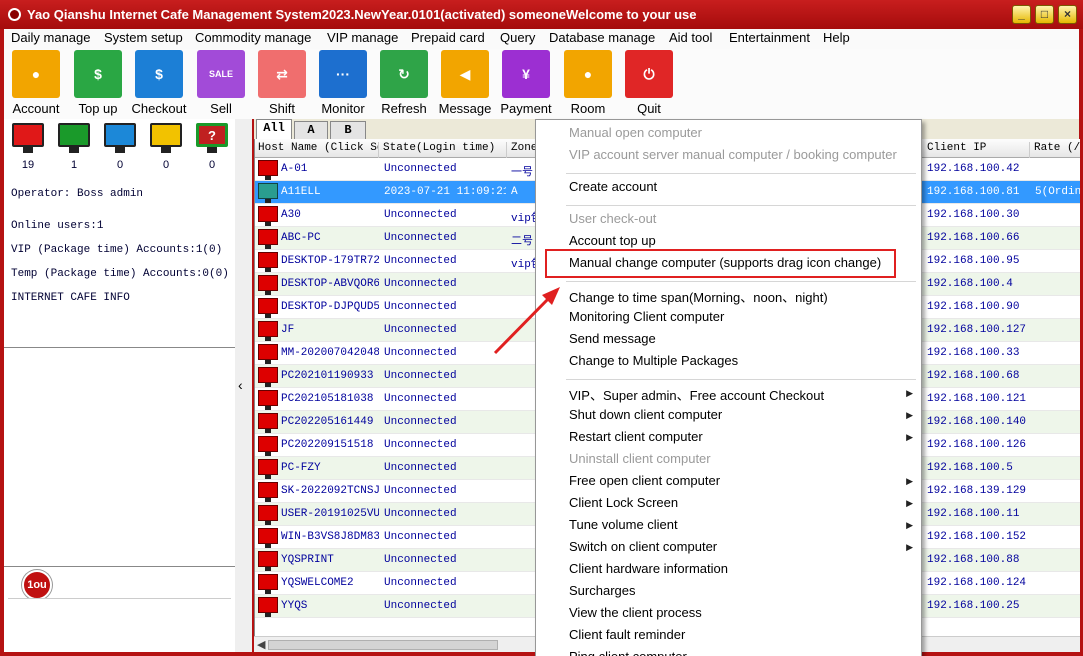 The width and height of the screenshot is (1083, 656). What do you see at coordinates (294, 169) in the screenshot?
I see `host-name: A-01` at bounding box center [294, 169].